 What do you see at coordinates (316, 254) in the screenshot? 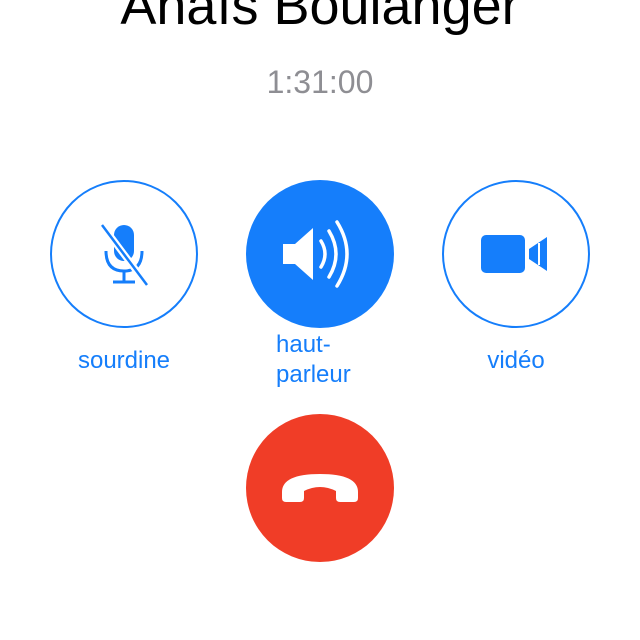
I see `speaker-icon` at bounding box center [316, 254].